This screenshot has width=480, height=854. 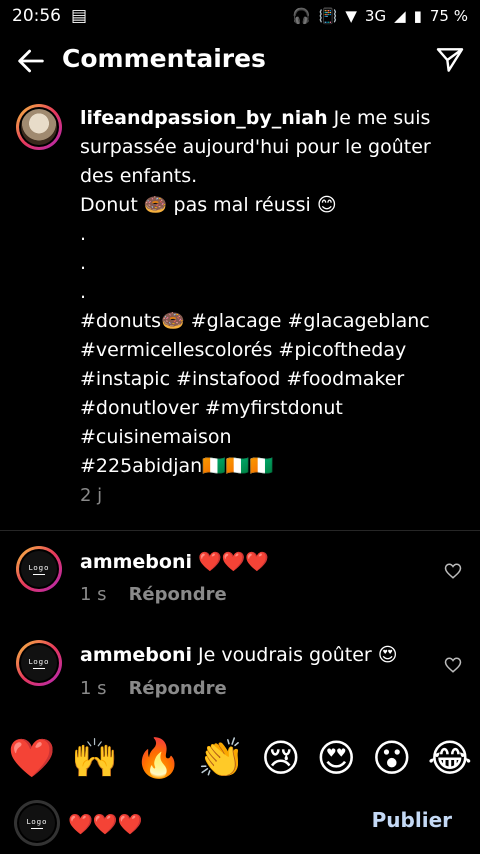 I want to click on emoji-heart-eyes: 😍, so click(x=337, y=758).